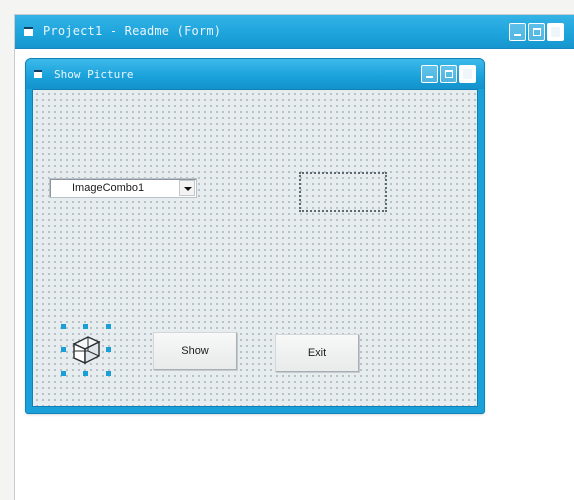 The height and width of the screenshot is (500, 574). What do you see at coordinates (94, 74) in the screenshot?
I see `form-title: Show Picture` at bounding box center [94, 74].